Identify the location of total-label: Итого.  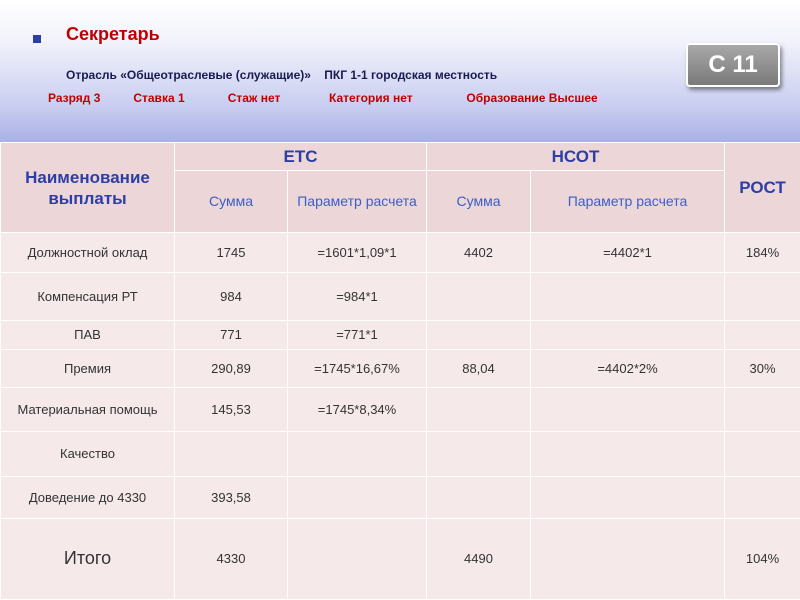
(87, 558).